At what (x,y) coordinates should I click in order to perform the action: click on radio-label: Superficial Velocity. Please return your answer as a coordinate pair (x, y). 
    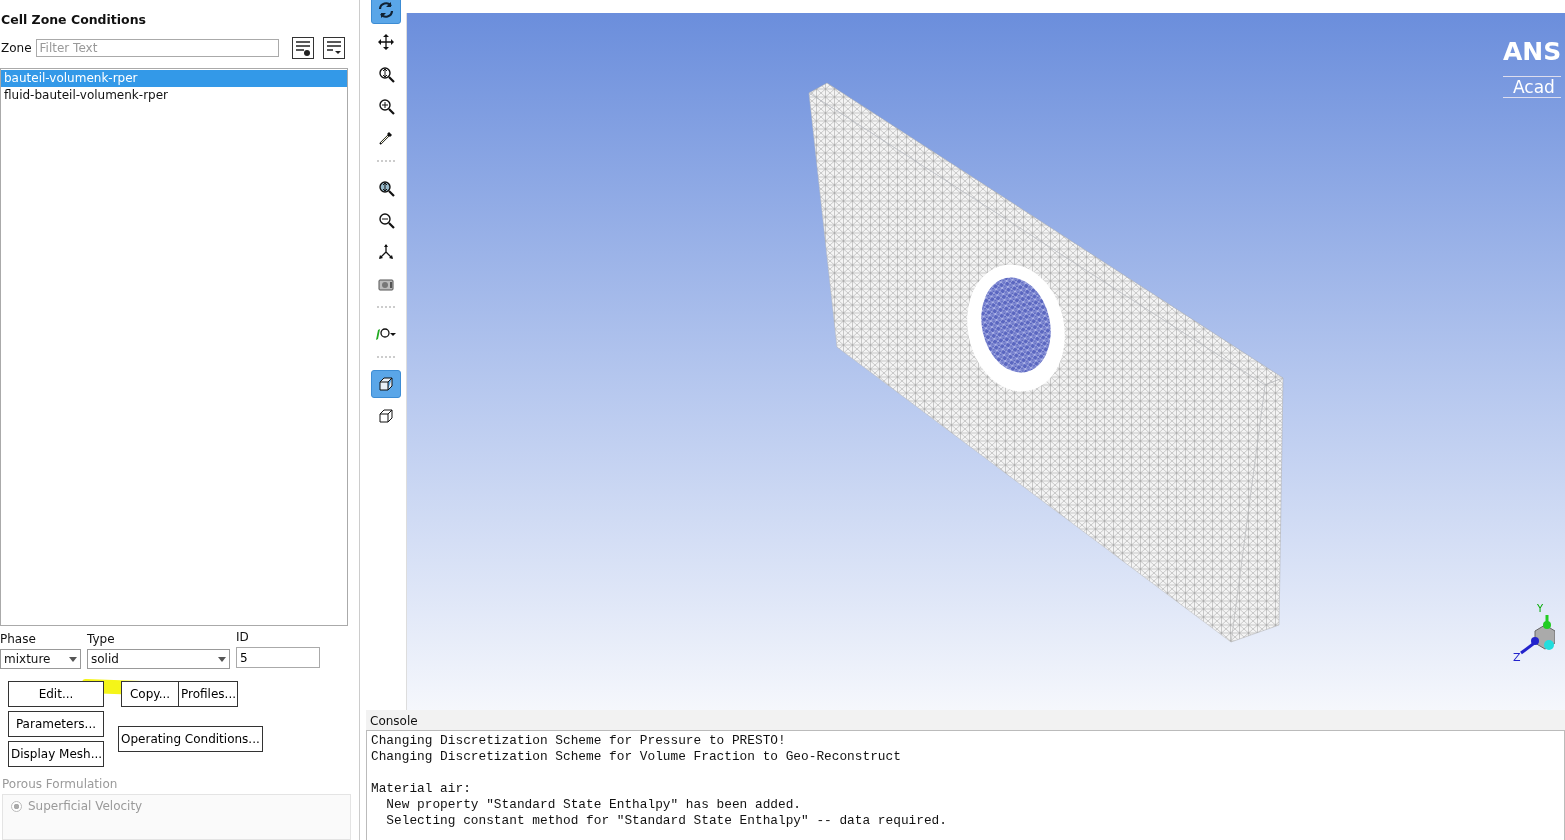
    Looking at the image, I should click on (85, 806).